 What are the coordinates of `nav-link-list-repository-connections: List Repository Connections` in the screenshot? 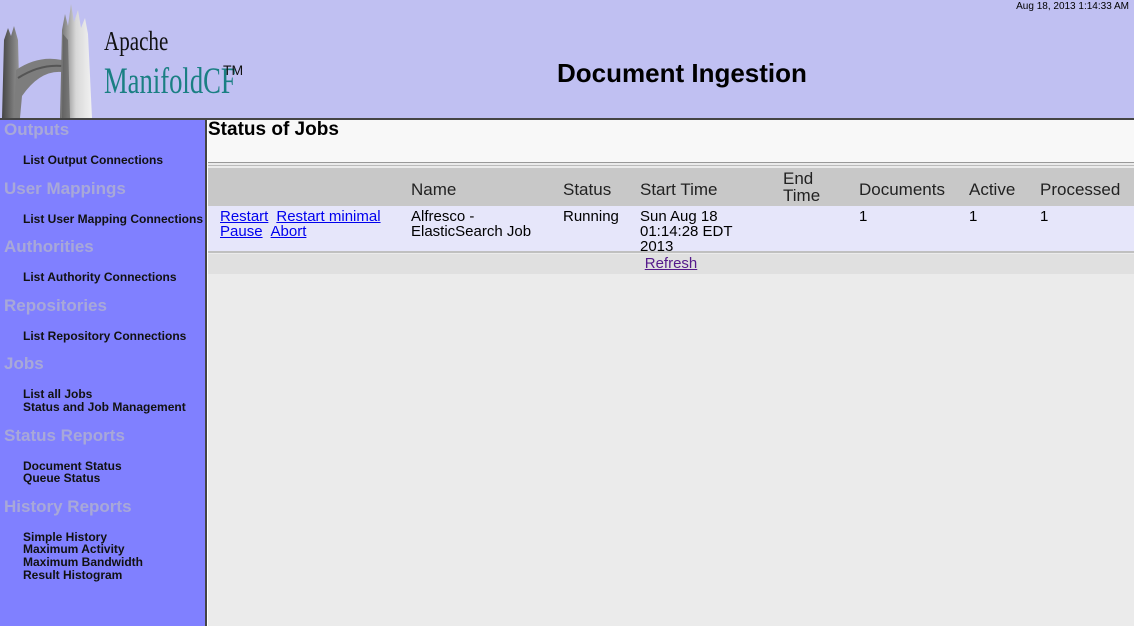 It's located at (114, 336).